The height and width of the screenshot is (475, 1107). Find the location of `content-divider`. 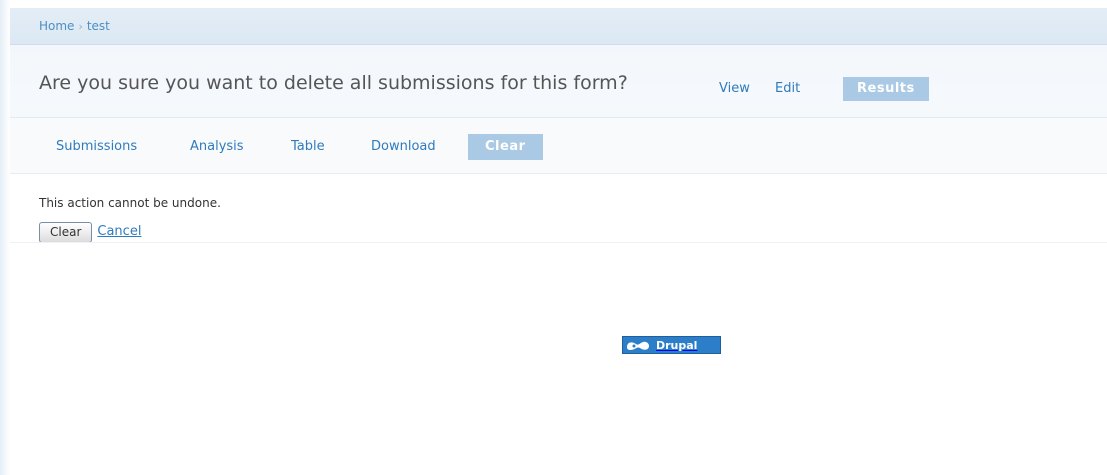

content-divider is located at coordinates (558, 242).